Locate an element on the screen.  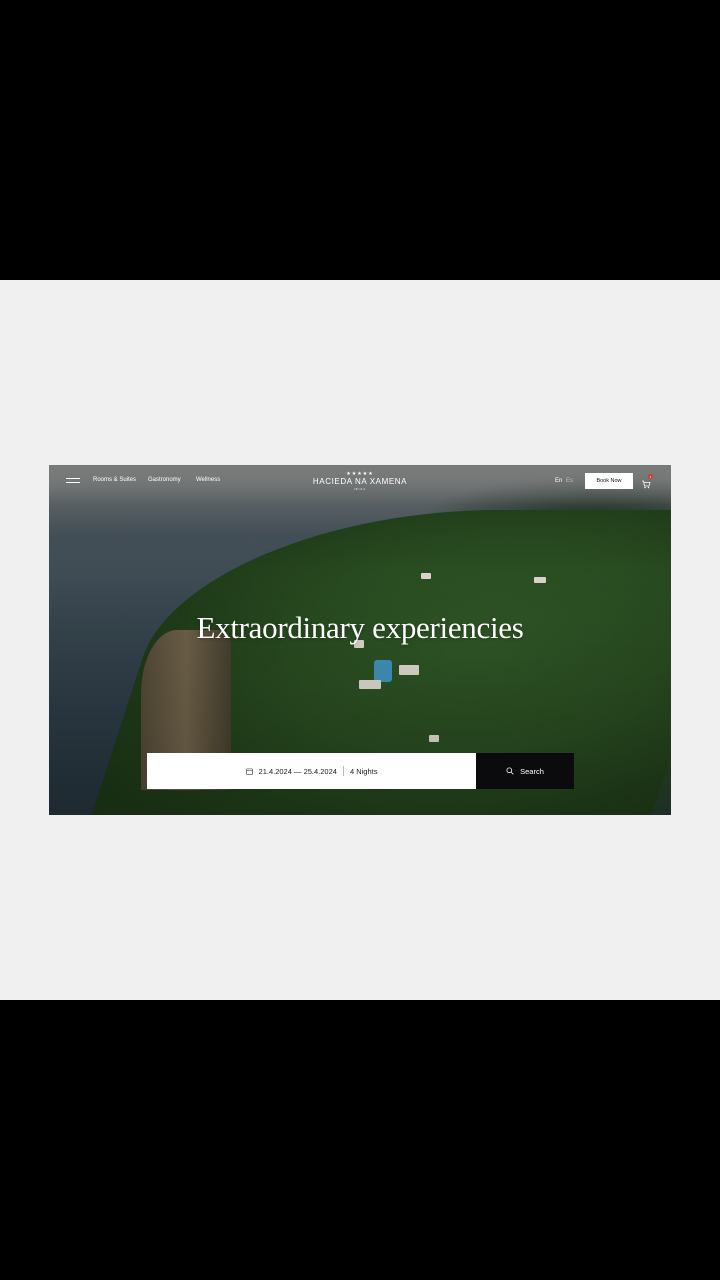
brand-name: HACIEDA NA XAMENA is located at coordinates (360, 481).